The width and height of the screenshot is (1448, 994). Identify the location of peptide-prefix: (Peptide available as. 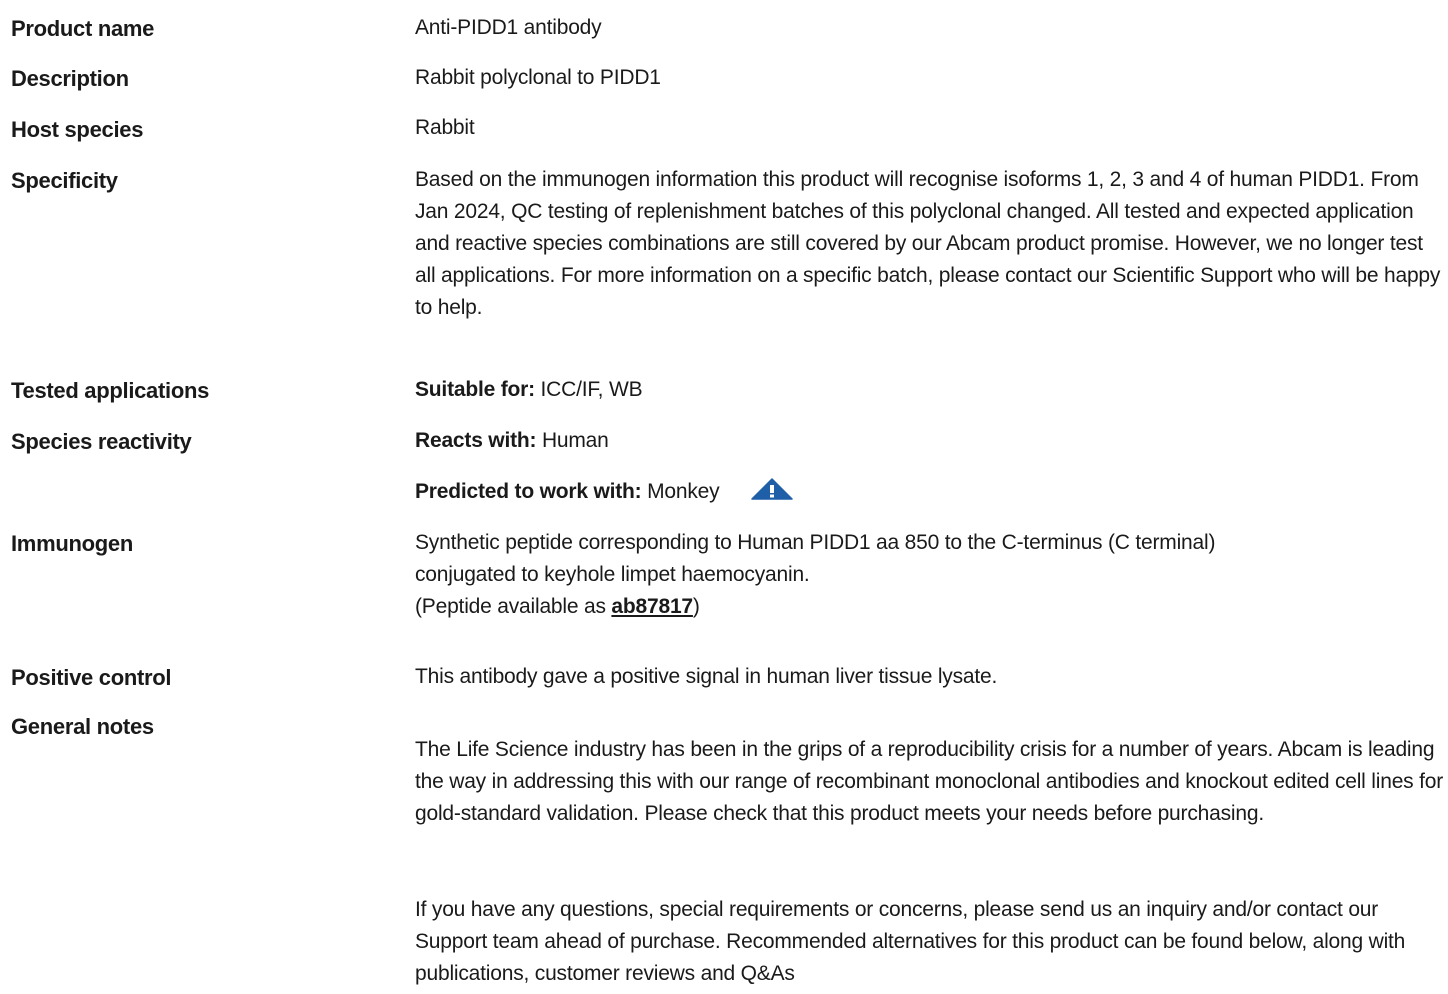
(513, 606).